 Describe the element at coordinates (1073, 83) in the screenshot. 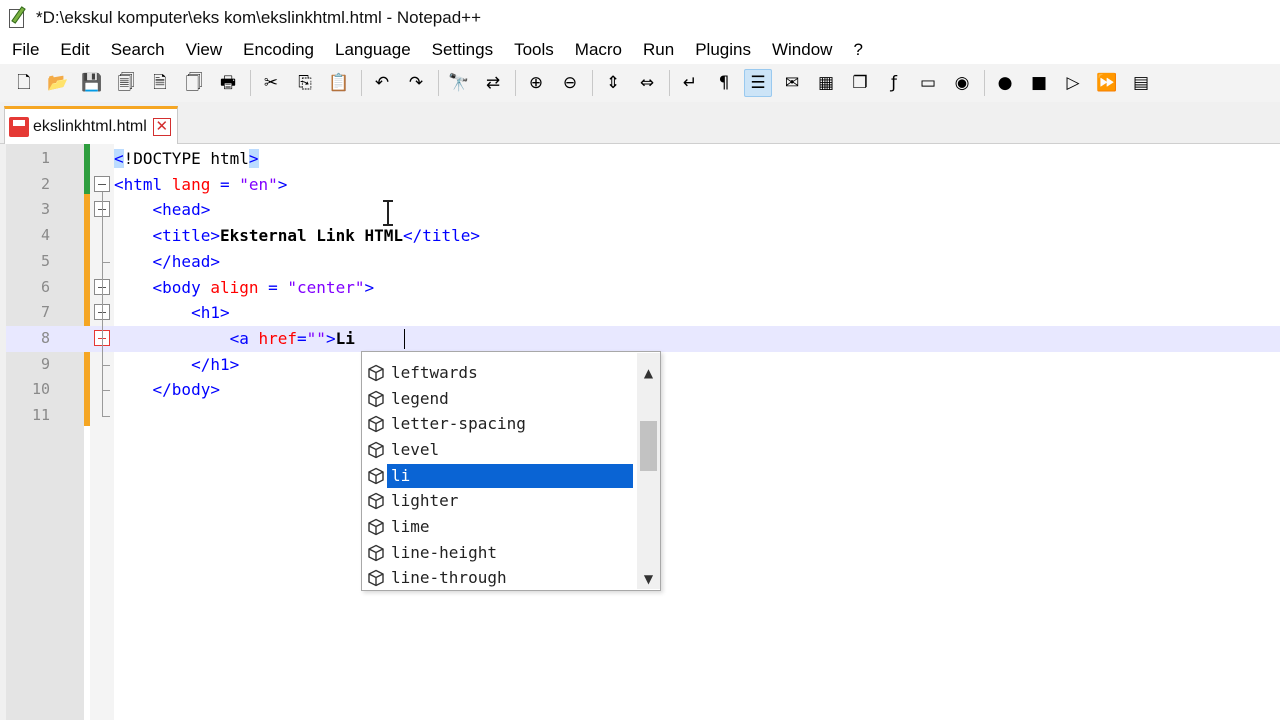

I see `playback-macro-icon: ▷` at that location.